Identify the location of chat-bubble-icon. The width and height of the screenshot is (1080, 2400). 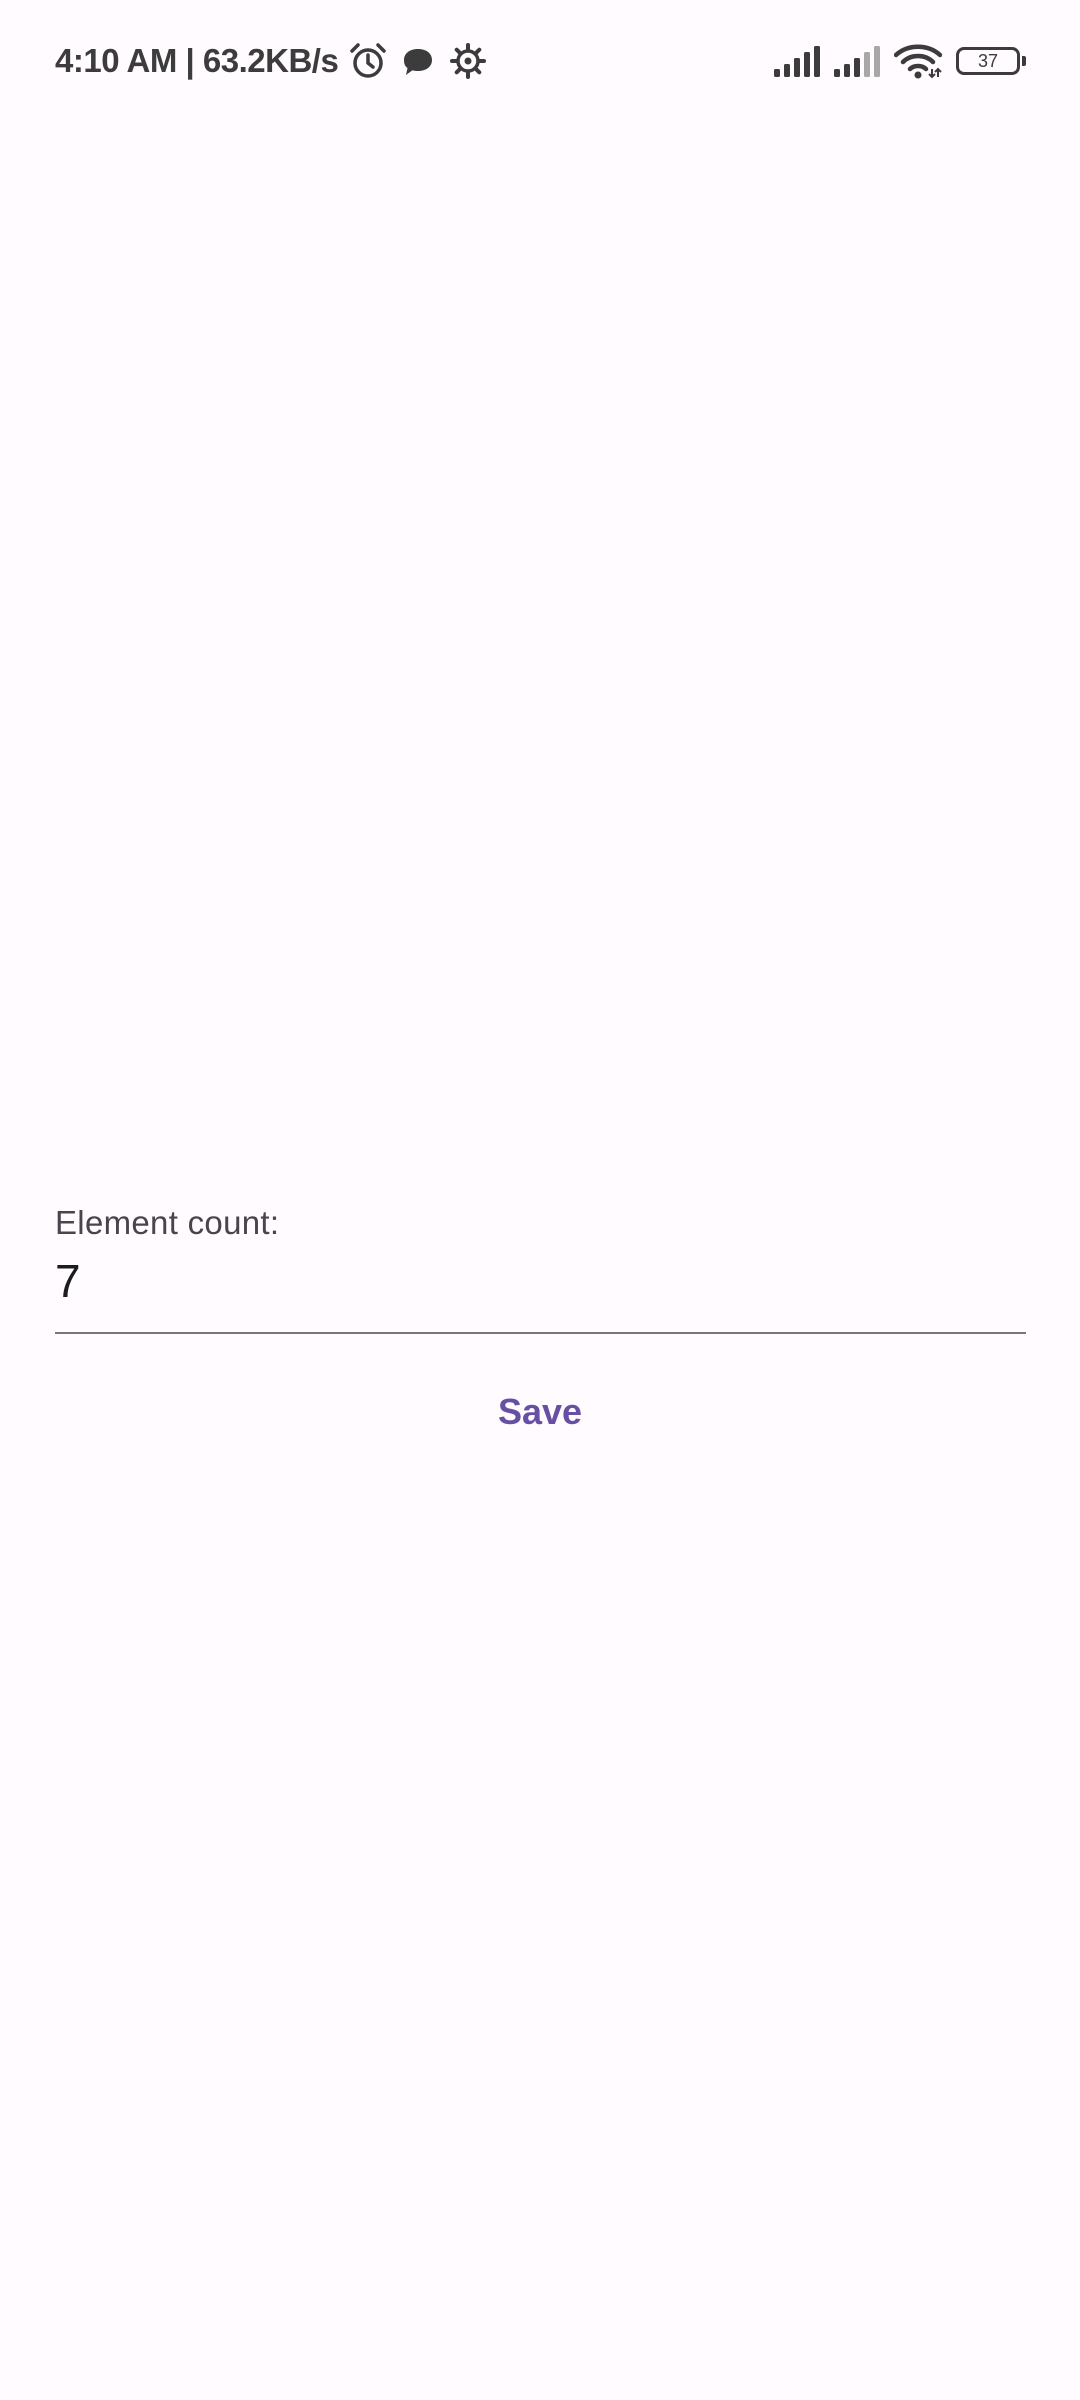
(418, 61).